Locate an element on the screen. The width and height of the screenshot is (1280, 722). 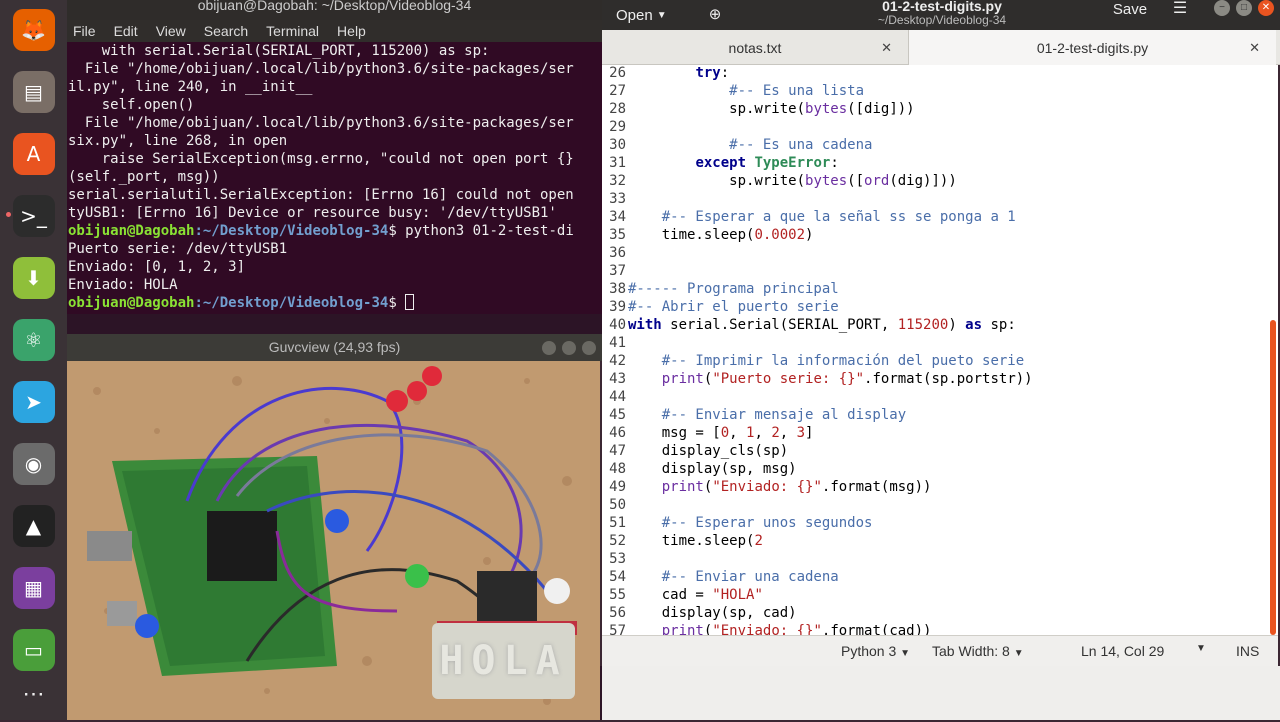
code-line: 36 is located at coordinates (614, 253).